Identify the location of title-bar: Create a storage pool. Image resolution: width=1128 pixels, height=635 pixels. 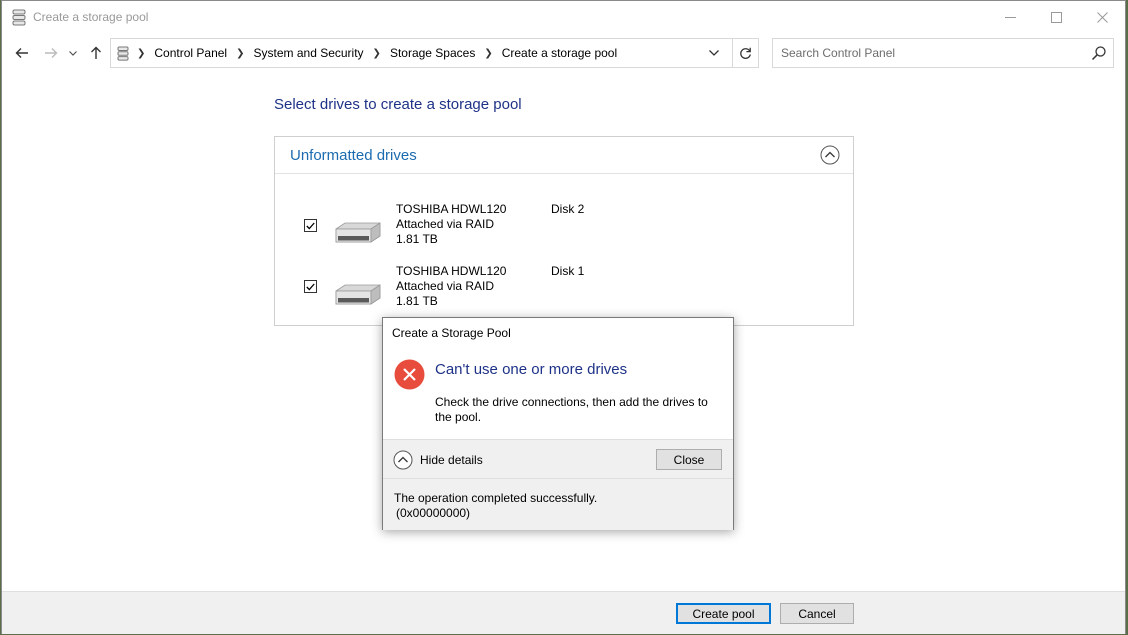
(563, 17).